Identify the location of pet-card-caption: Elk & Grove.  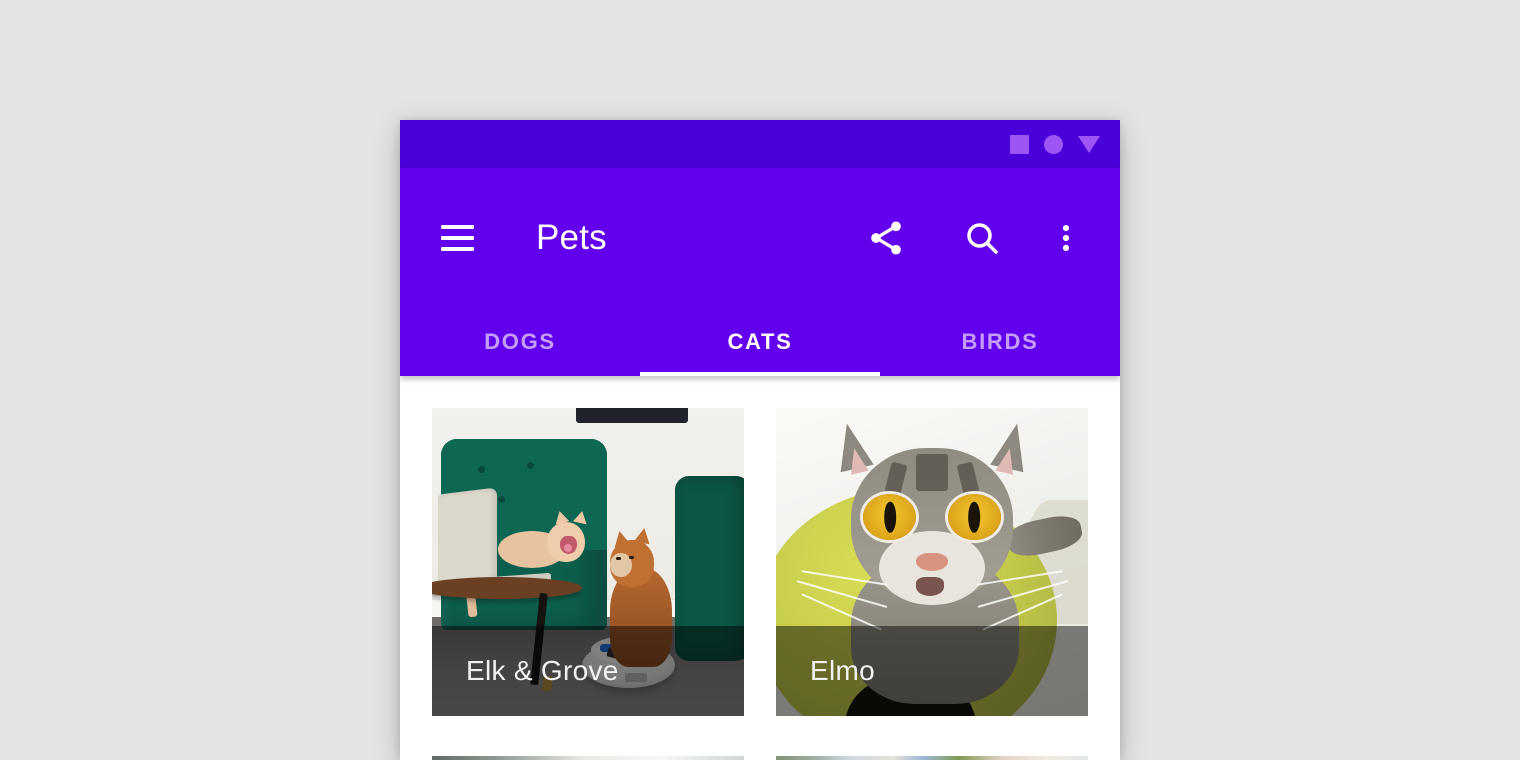
(588, 671).